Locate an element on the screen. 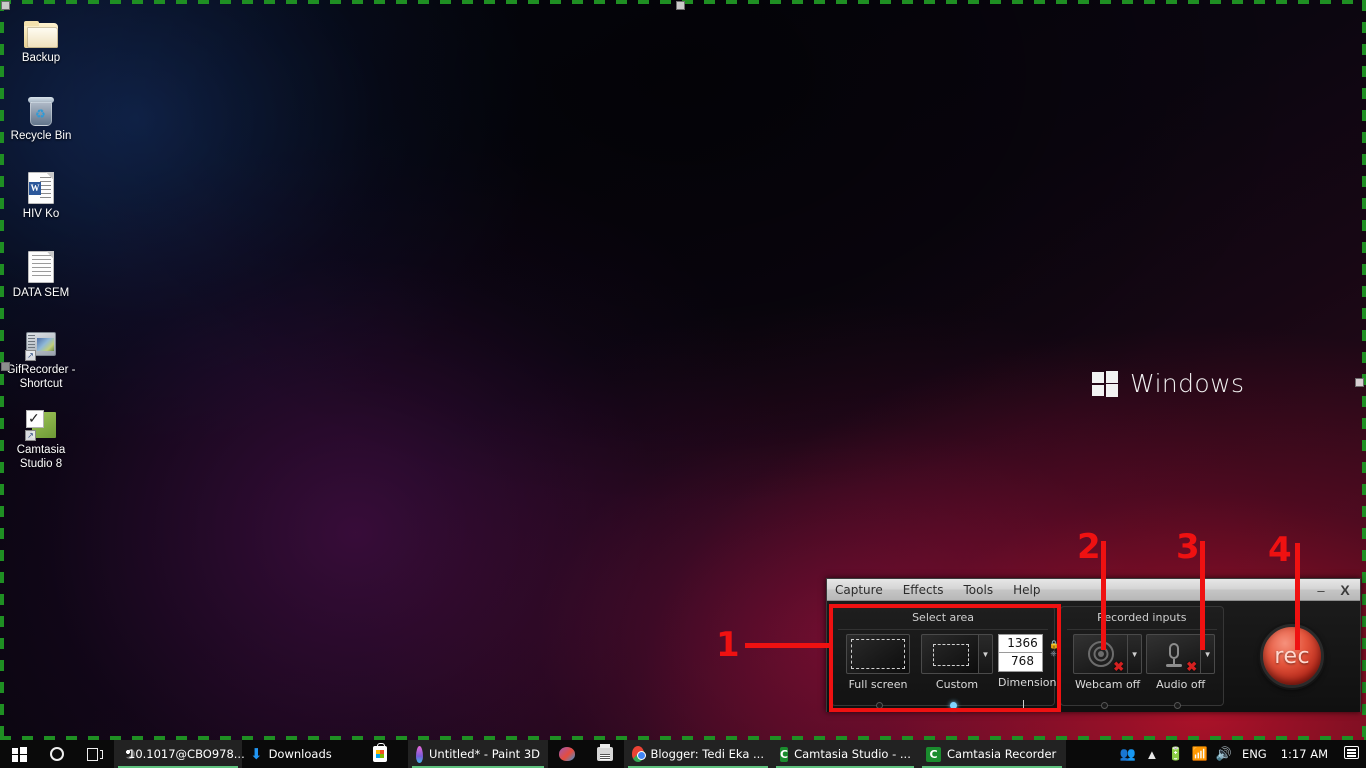  minimize-button: – is located at coordinates (1321, 590).